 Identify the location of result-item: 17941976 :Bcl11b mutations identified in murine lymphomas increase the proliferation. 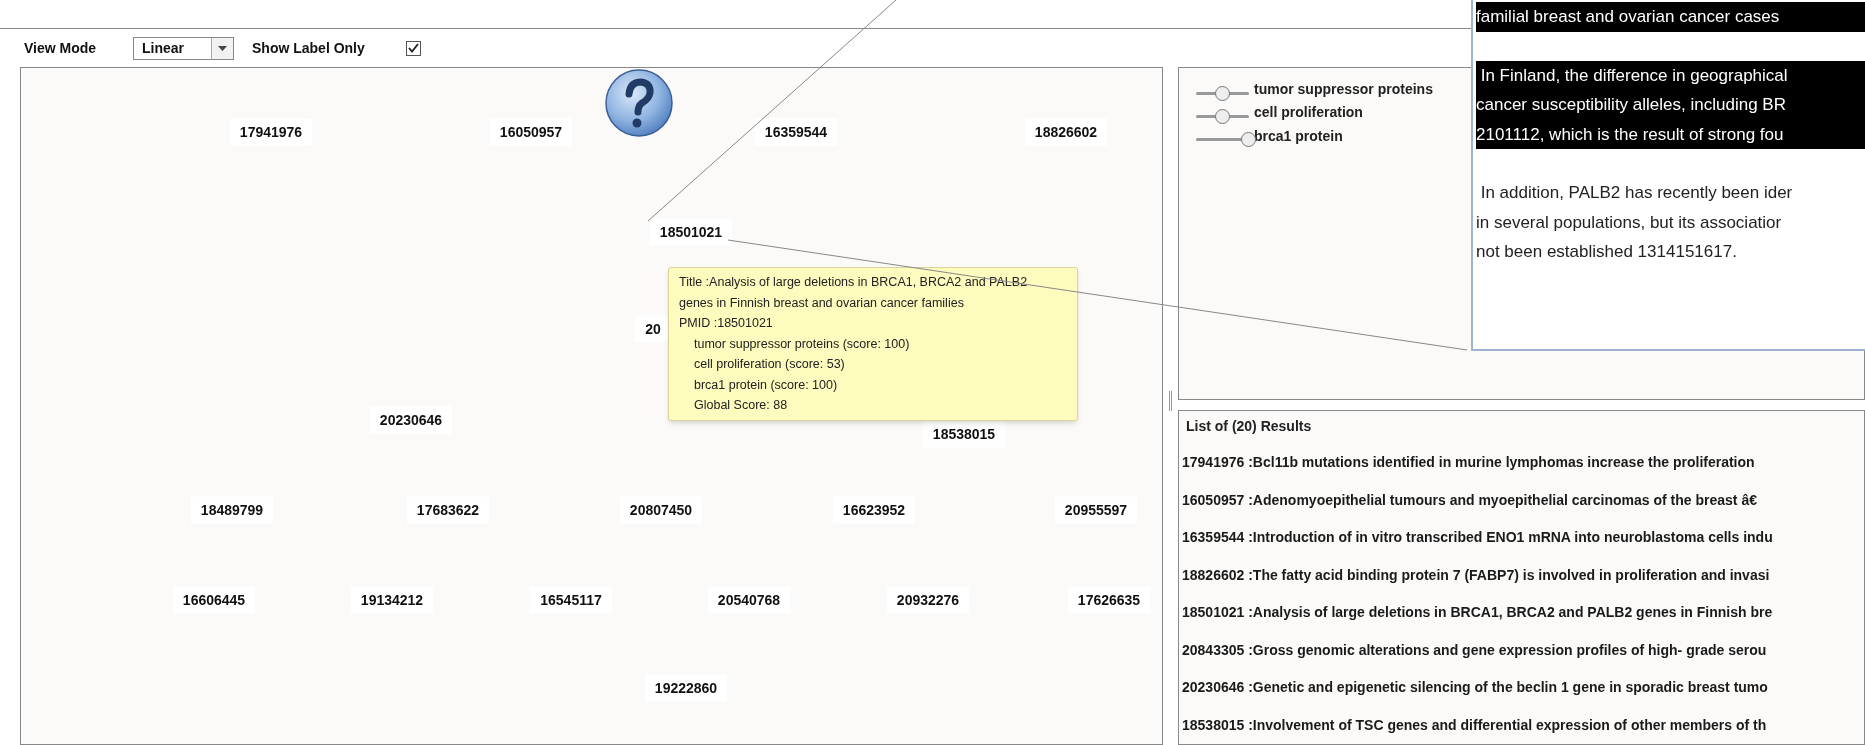
(1523, 463).